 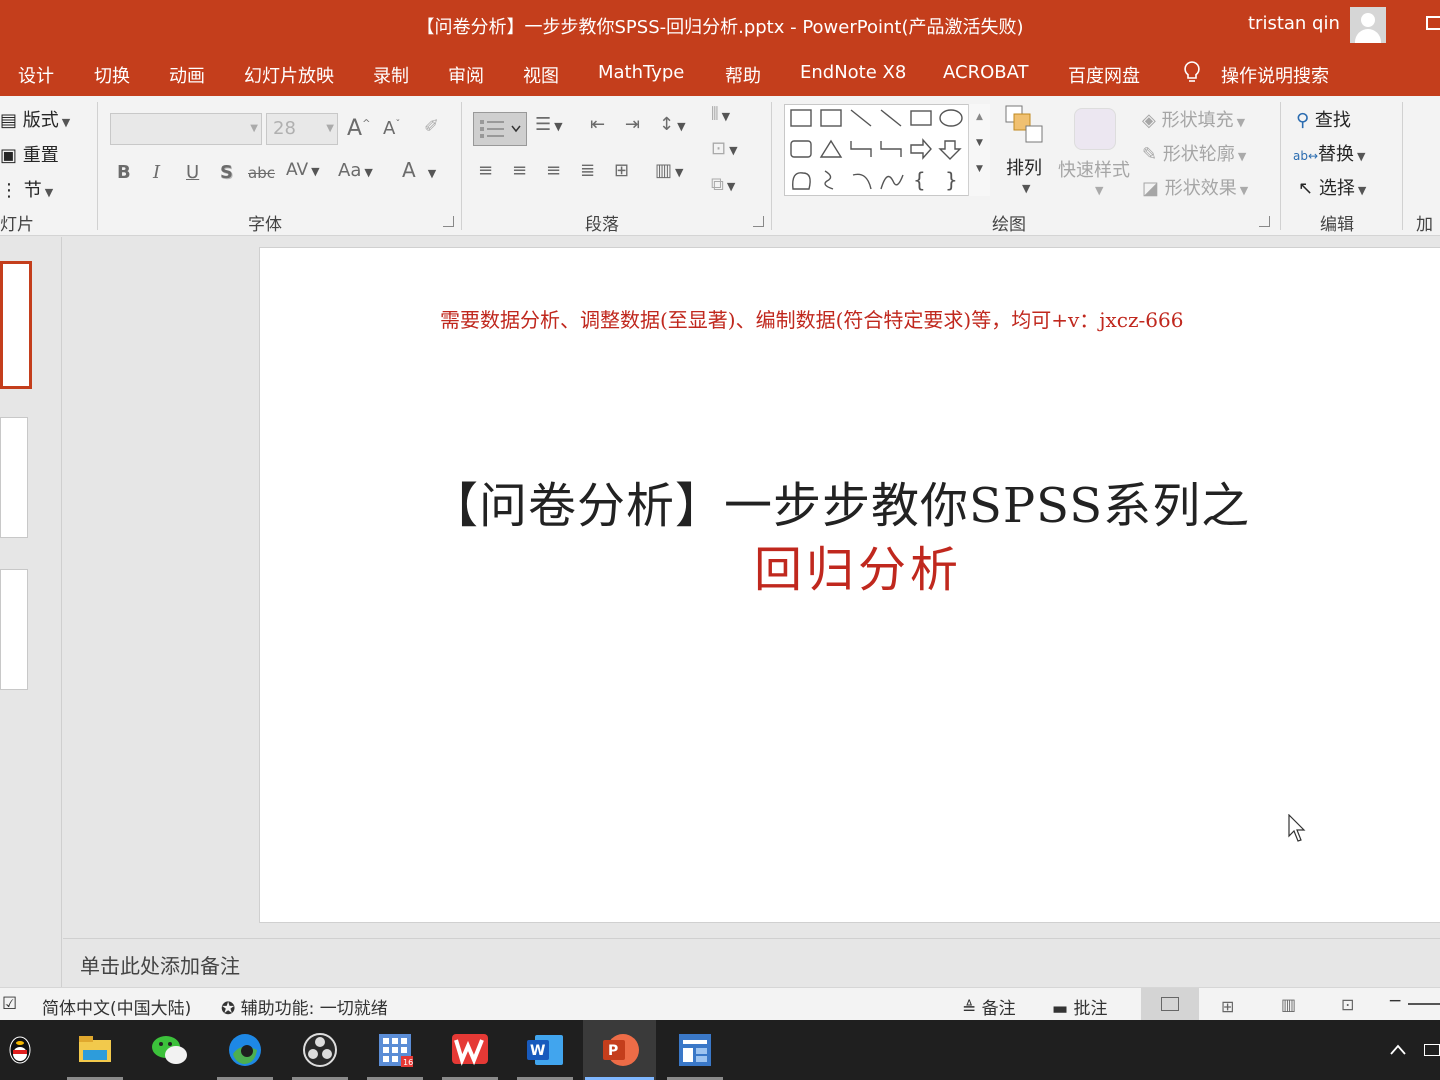 I want to click on tab-transitions: 切换, so click(x=112, y=75).